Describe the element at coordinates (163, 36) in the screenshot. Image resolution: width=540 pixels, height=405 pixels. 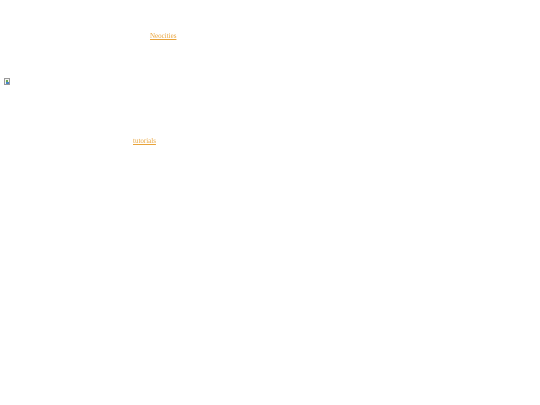
I see `neocities-link: Neocities` at that location.